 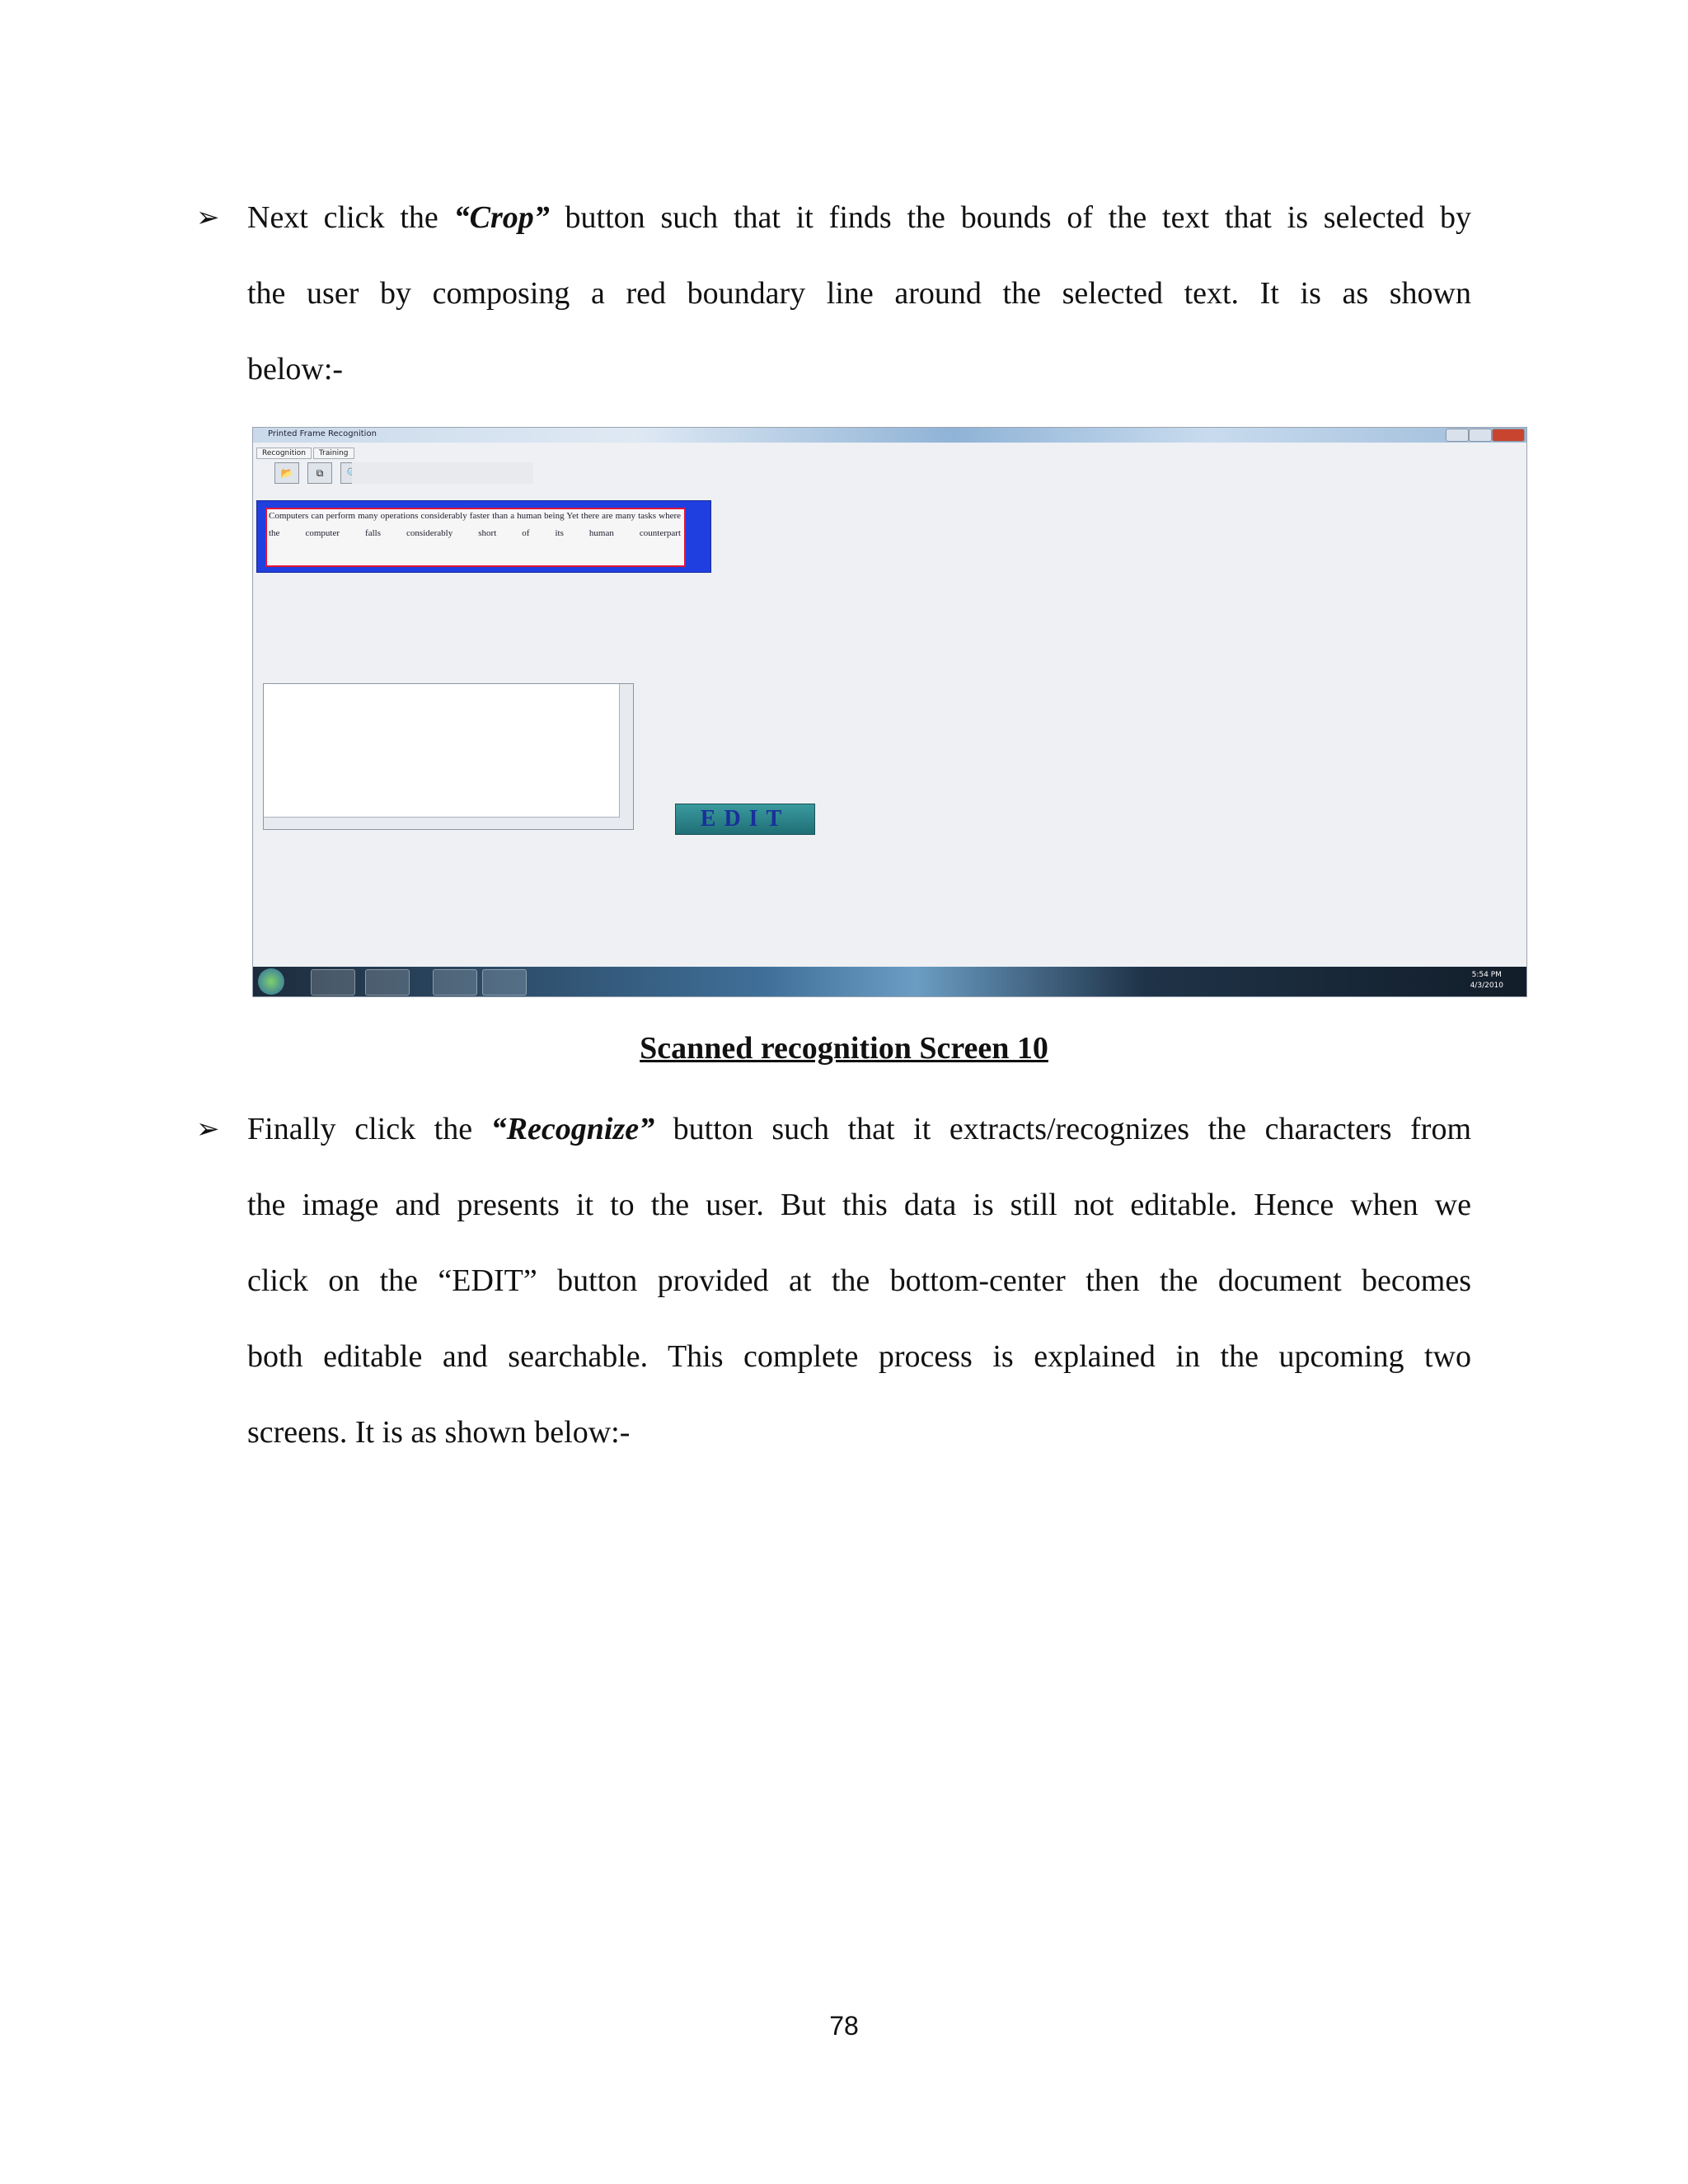 I want to click on page-number: 78, so click(x=844, y=2026).